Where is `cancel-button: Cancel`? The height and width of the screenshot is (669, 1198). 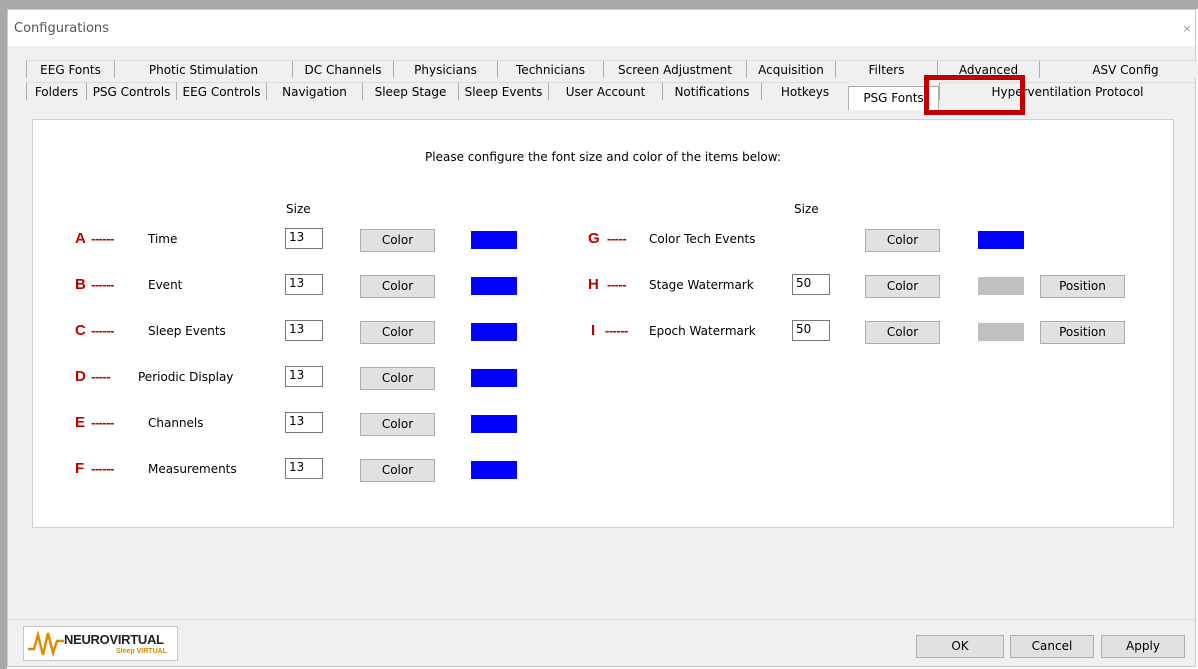 cancel-button: Cancel is located at coordinates (1052, 646).